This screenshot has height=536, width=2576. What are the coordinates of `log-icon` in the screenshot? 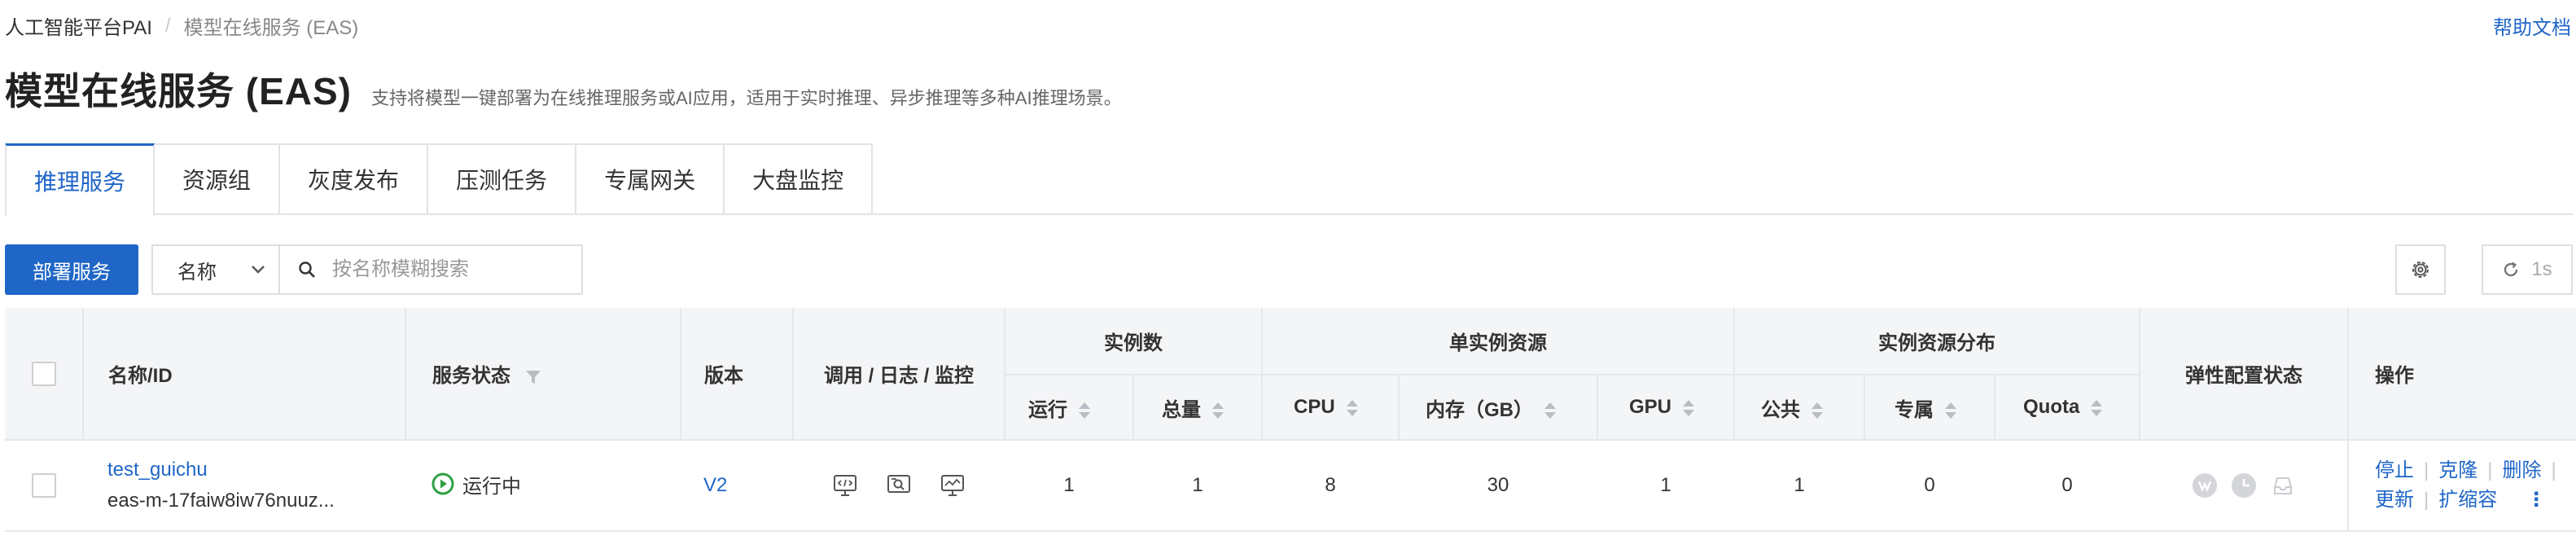 It's located at (899, 485).